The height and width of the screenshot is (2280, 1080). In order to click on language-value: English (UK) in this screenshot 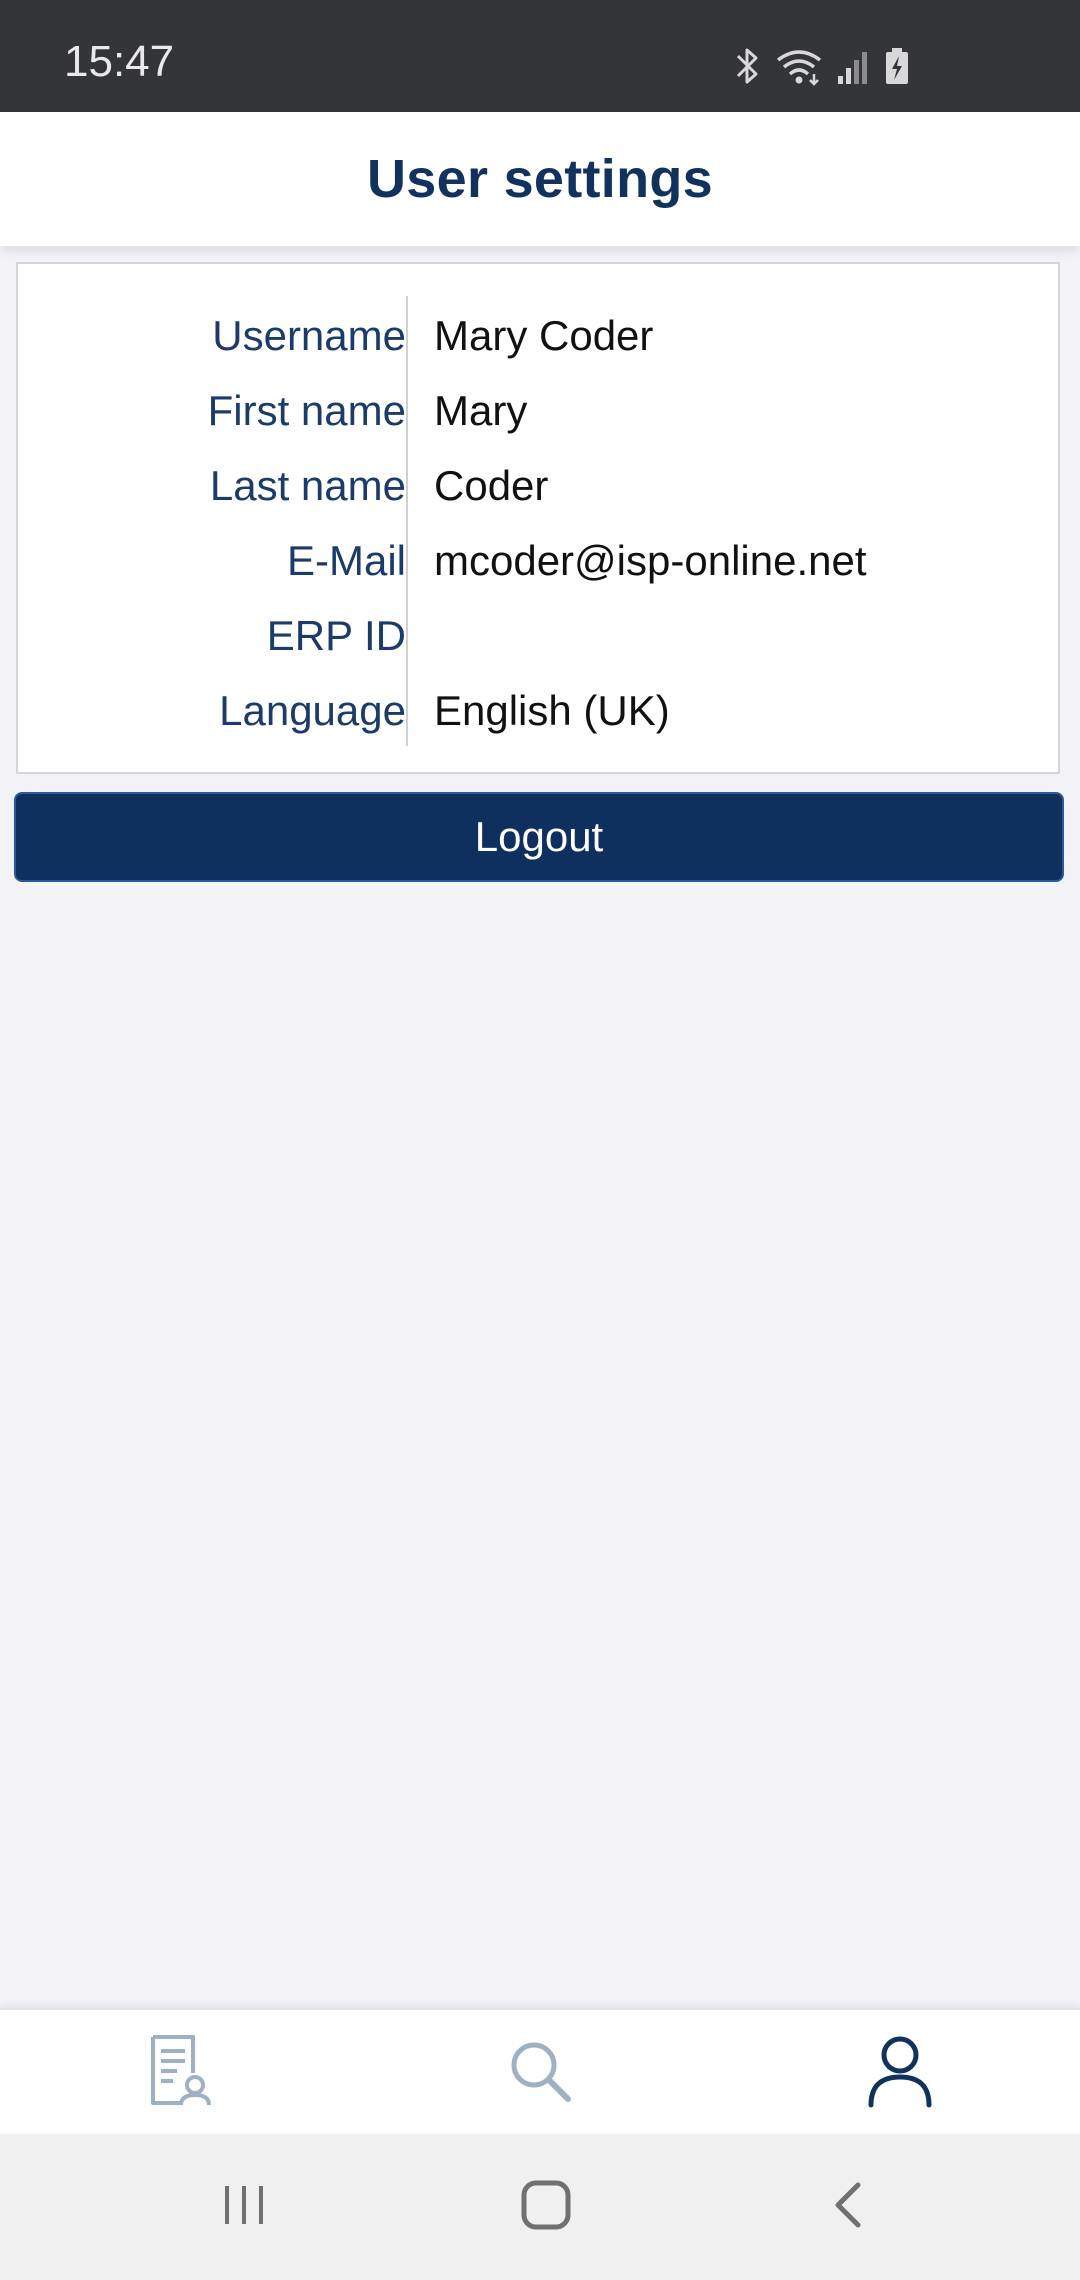, I will do `click(552, 710)`.